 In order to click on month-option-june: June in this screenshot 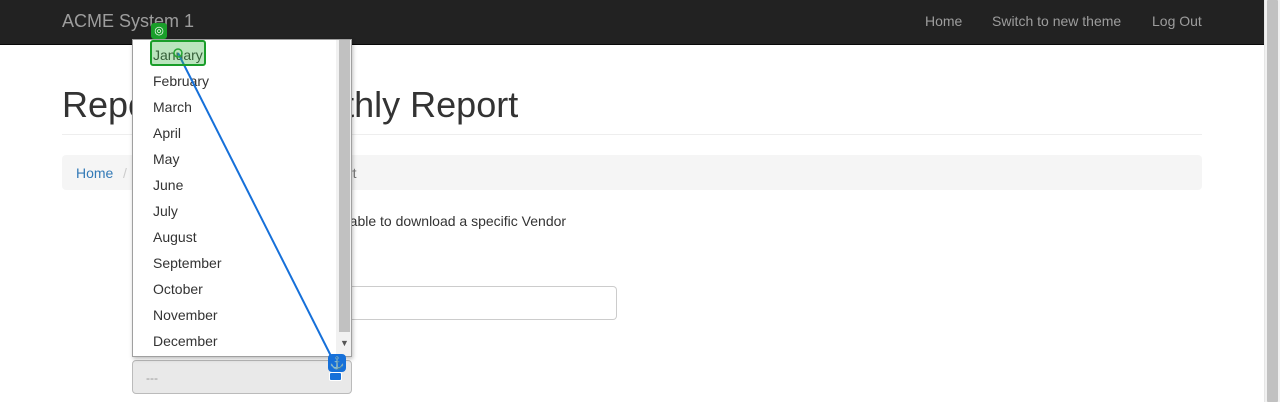, I will do `click(168, 185)`.